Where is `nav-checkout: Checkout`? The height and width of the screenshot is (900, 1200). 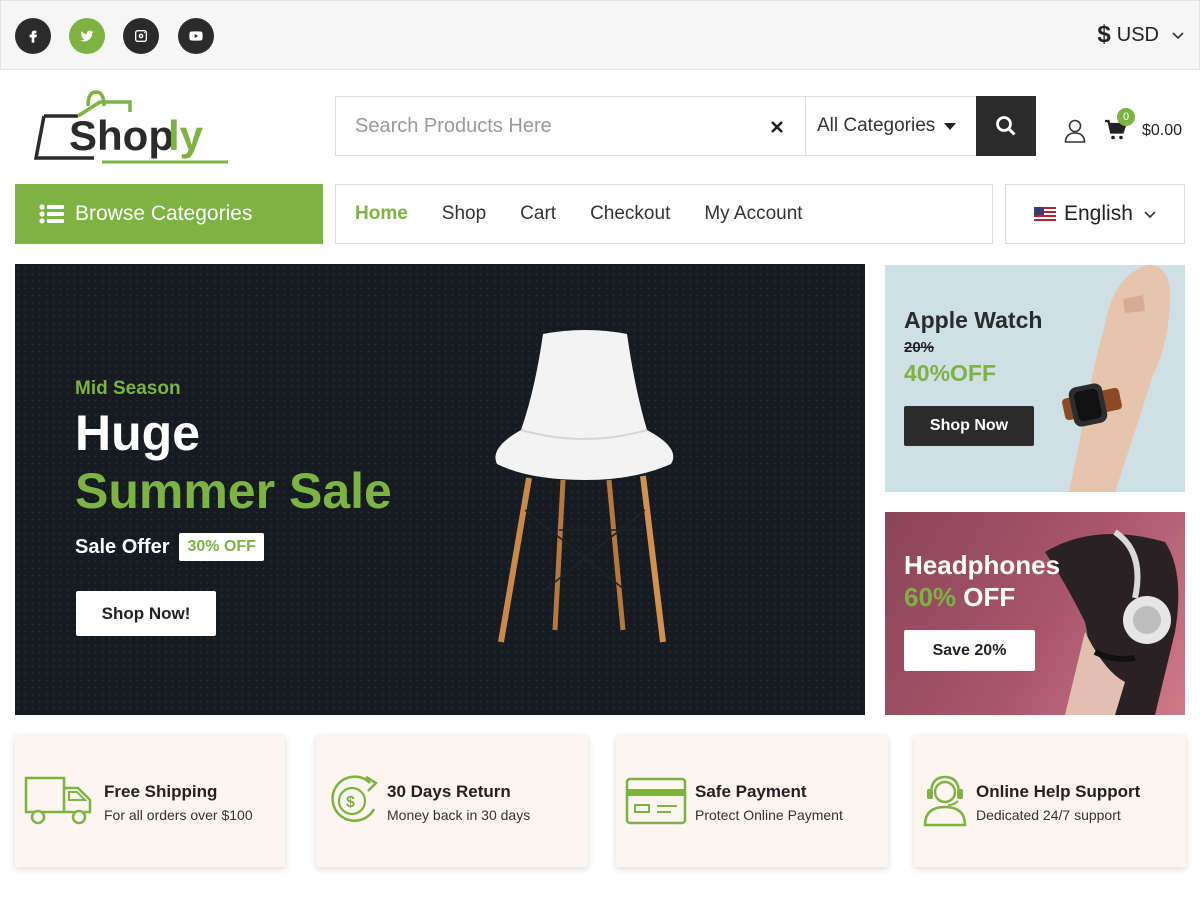 nav-checkout: Checkout is located at coordinates (630, 214).